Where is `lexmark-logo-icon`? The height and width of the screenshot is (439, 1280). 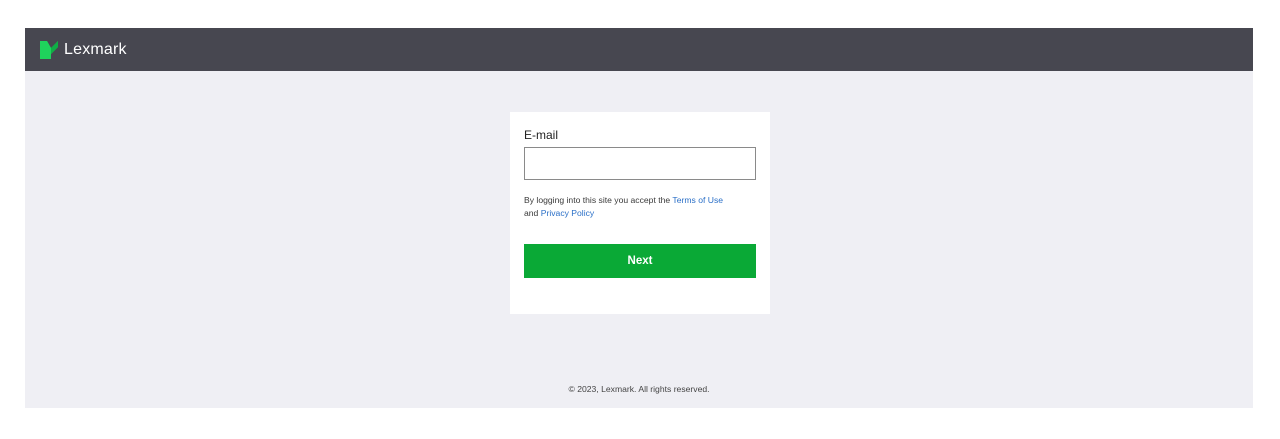 lexmark-logo-icon is located at coordinates (49, 49).